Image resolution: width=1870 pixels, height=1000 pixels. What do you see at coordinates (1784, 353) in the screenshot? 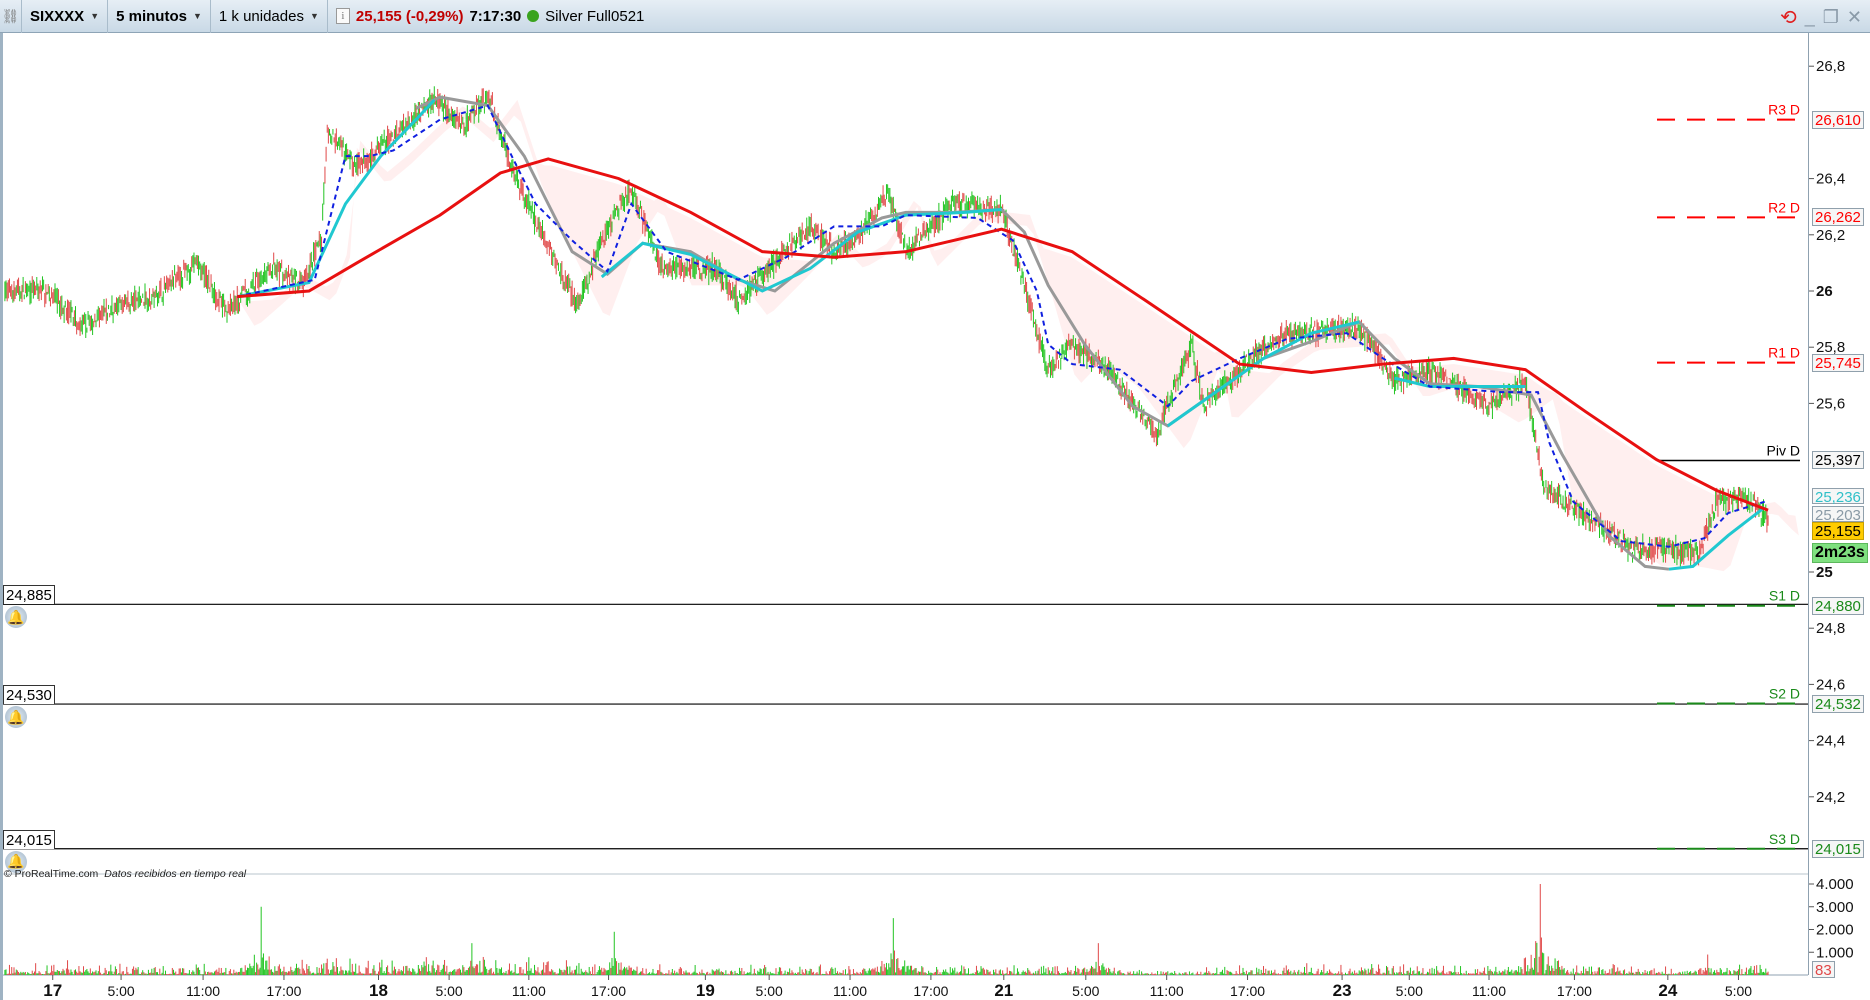
I see `pivot-name: R1 D` at bounding box center [1784, 353].